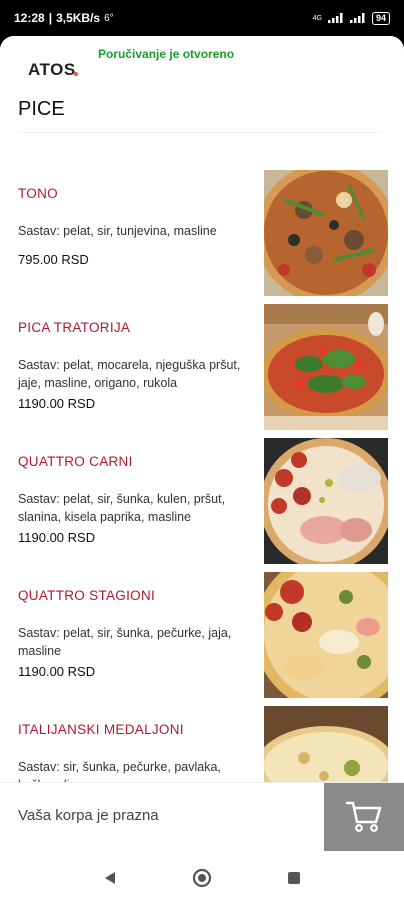 Image resolution: width=404 pixels, height=900 pixels. I want to click on section-title: PICE, so click(41, 109).